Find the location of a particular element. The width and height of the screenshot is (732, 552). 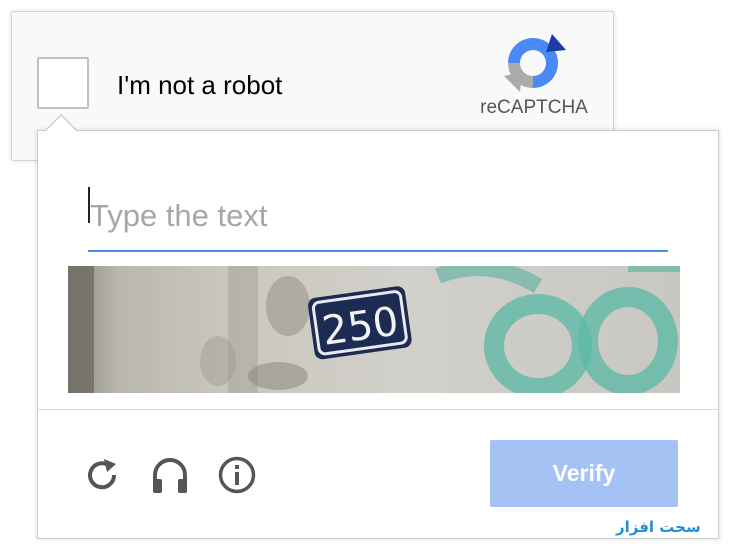

watermark: سحت افزار is located at coordinates (666, 528).